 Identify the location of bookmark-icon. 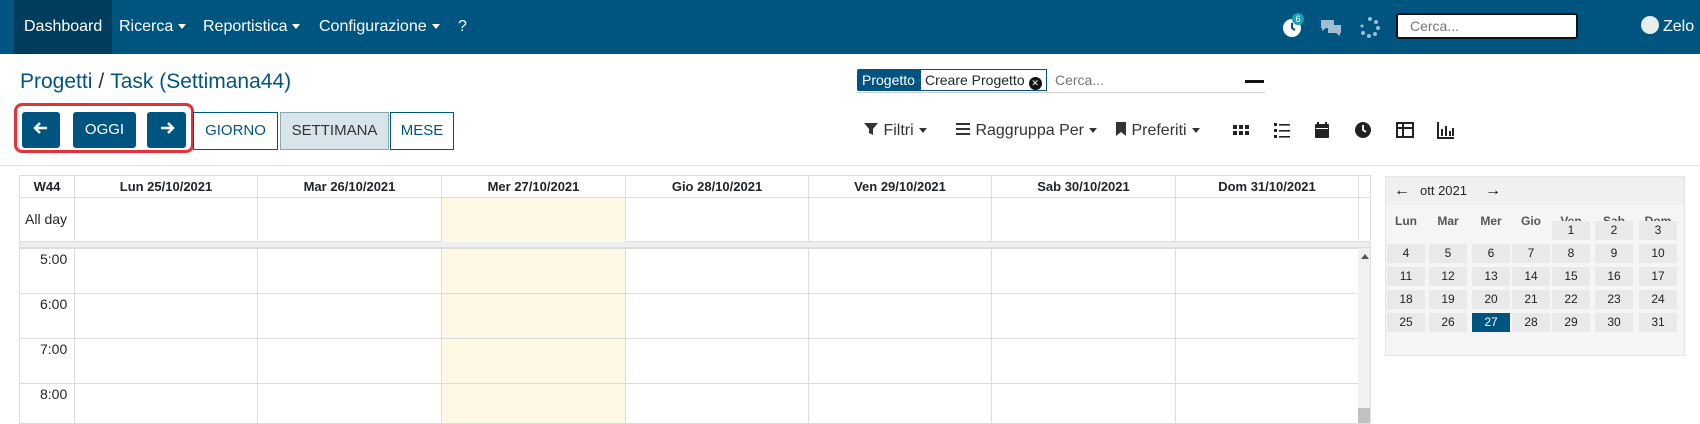
(1121, 129).